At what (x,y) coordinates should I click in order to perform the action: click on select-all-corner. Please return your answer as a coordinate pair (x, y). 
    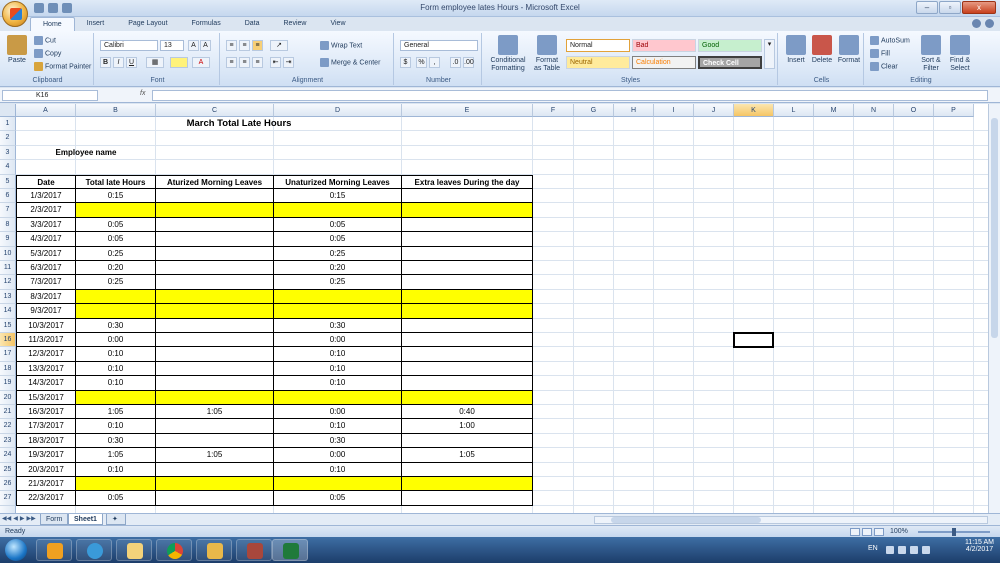
    Looking at the image, I should click on (8, 110).